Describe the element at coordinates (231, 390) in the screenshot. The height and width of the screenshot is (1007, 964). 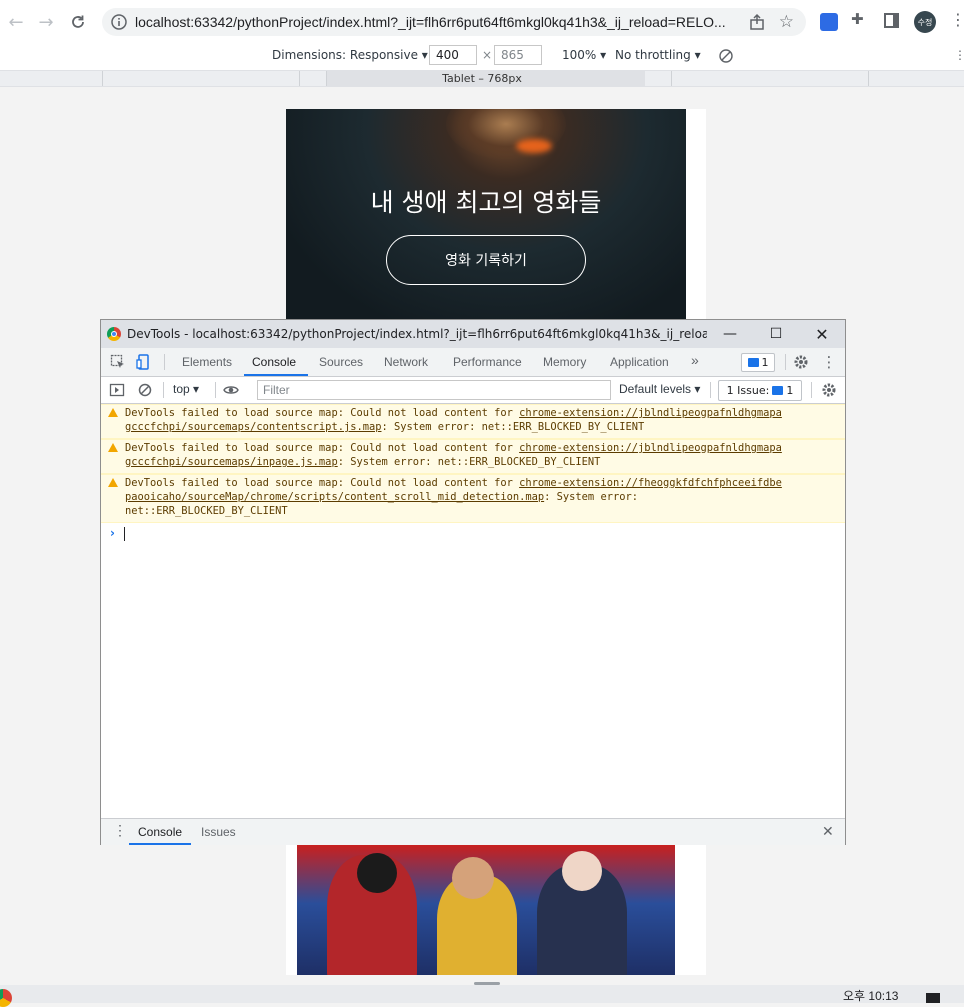
I see `eye-icon` at that location.